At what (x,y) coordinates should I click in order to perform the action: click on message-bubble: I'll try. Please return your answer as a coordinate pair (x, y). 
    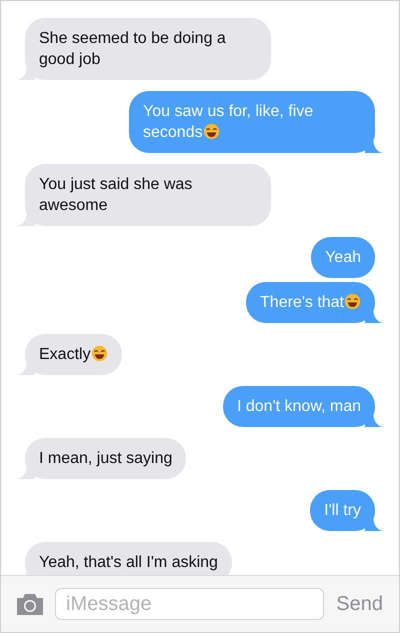
    Looking at the image, I should click on (342, 510).